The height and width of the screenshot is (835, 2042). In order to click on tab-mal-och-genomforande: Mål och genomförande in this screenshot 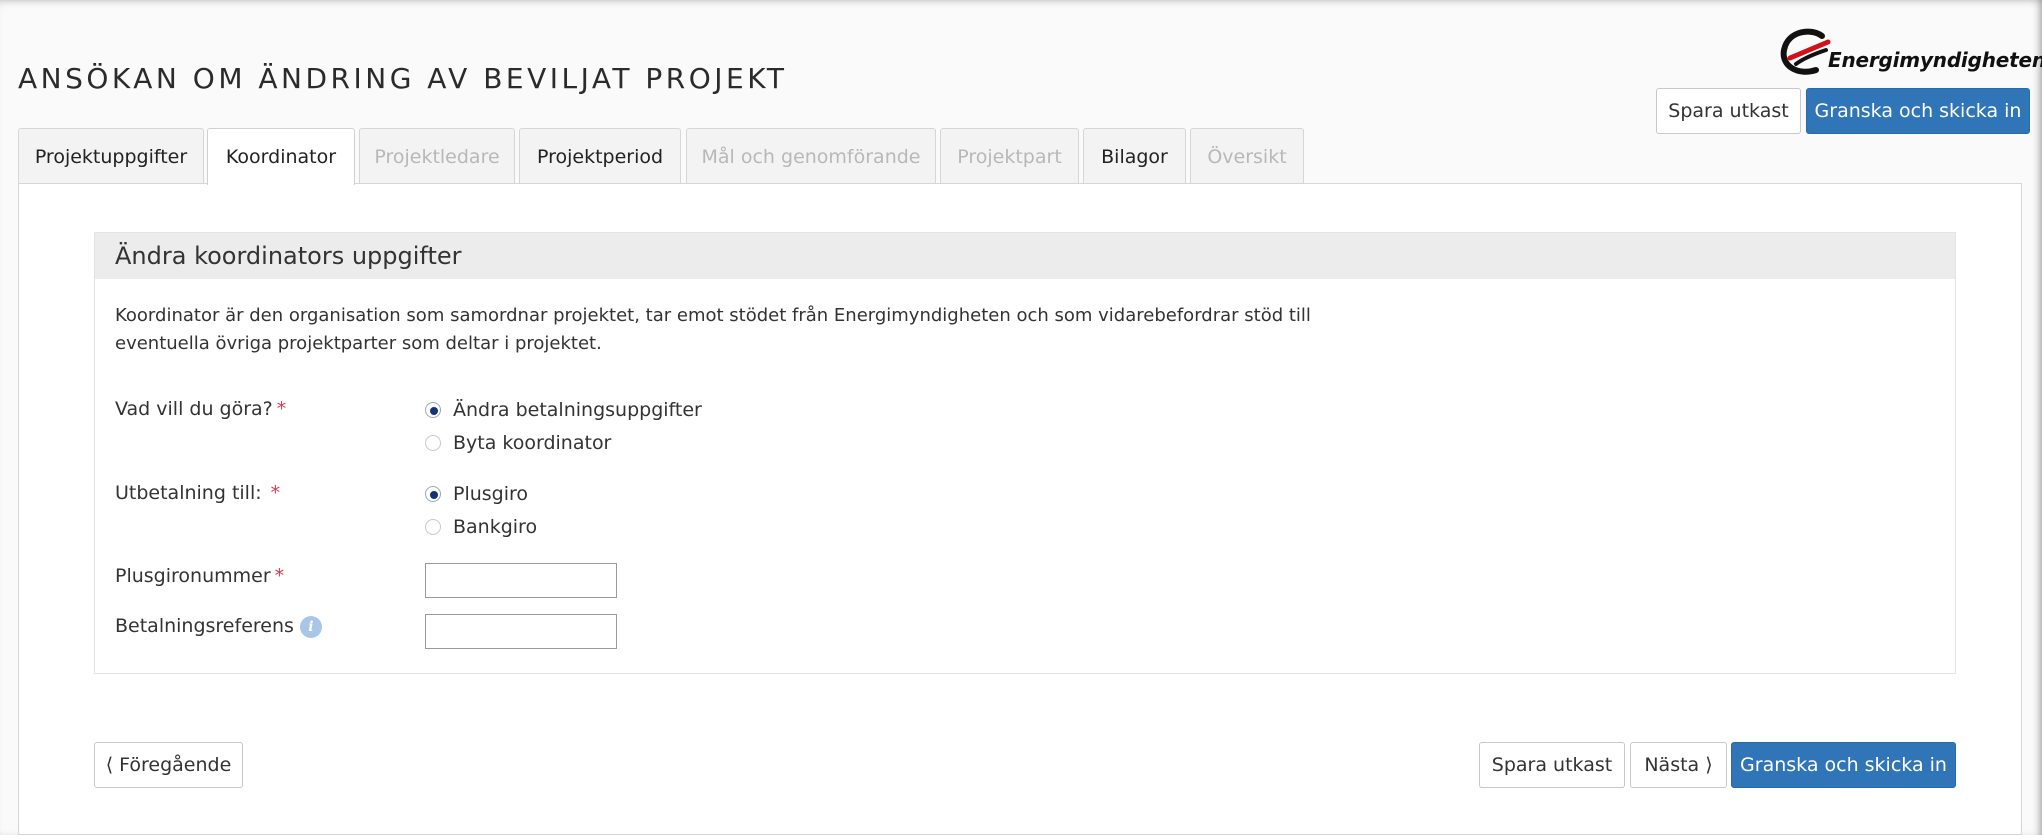, I will do `click(811, 156)`.